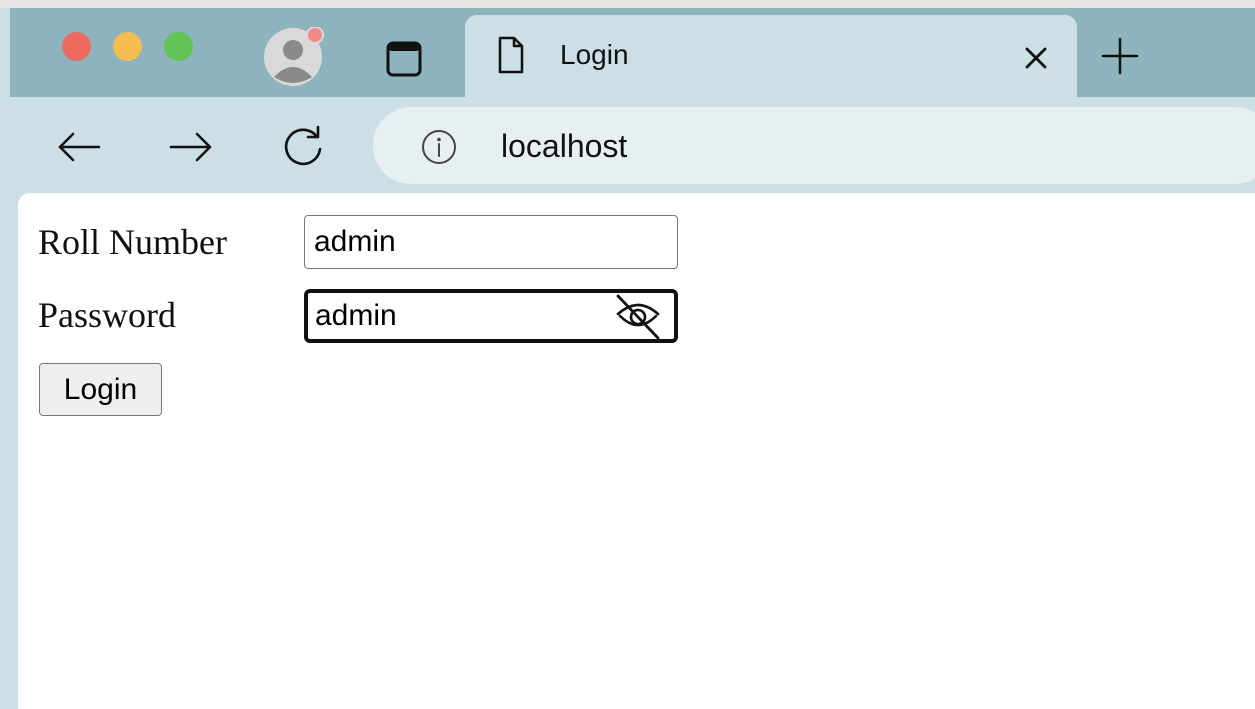 The image size is (1255, 709). What do you see at coordinates (79, 147) in the screenshot?
I see `back-arrow-icon` at bounding box center [79, 147].